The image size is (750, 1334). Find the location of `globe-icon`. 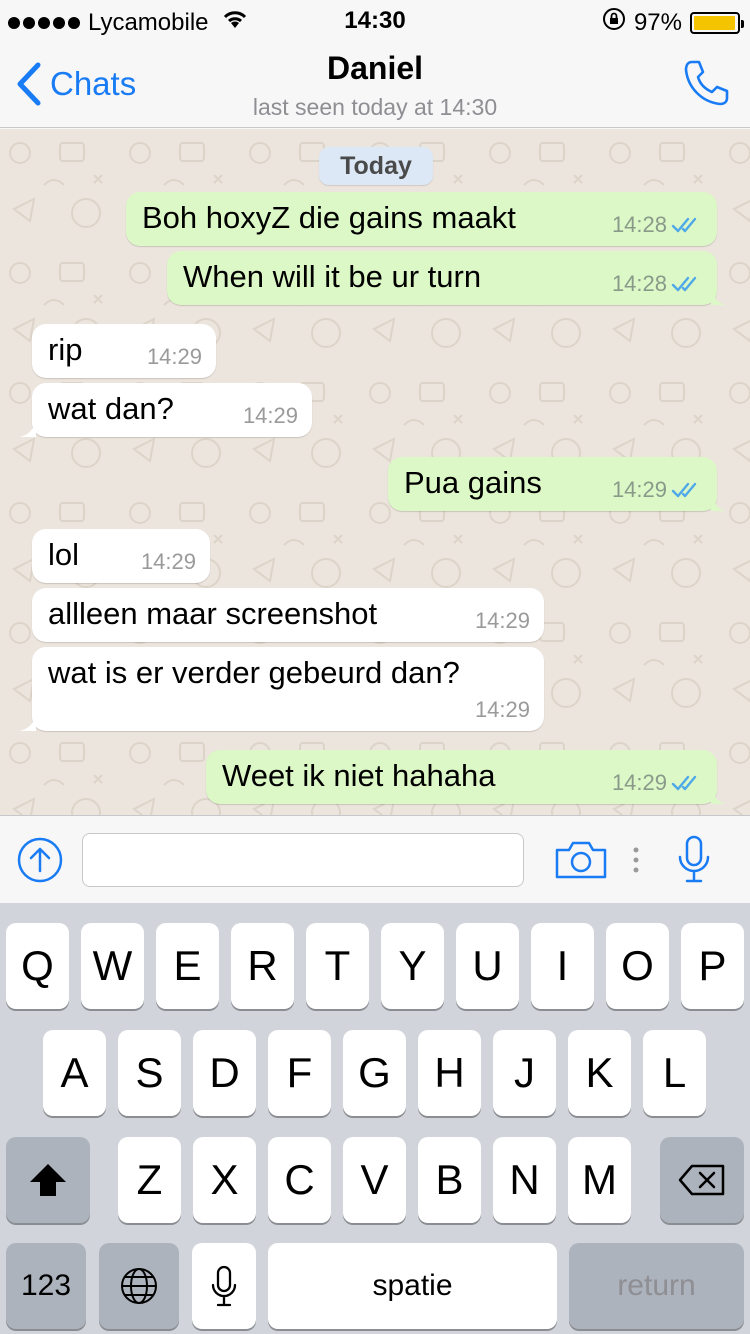

globe-icon is located at coordinates (139, 1286).